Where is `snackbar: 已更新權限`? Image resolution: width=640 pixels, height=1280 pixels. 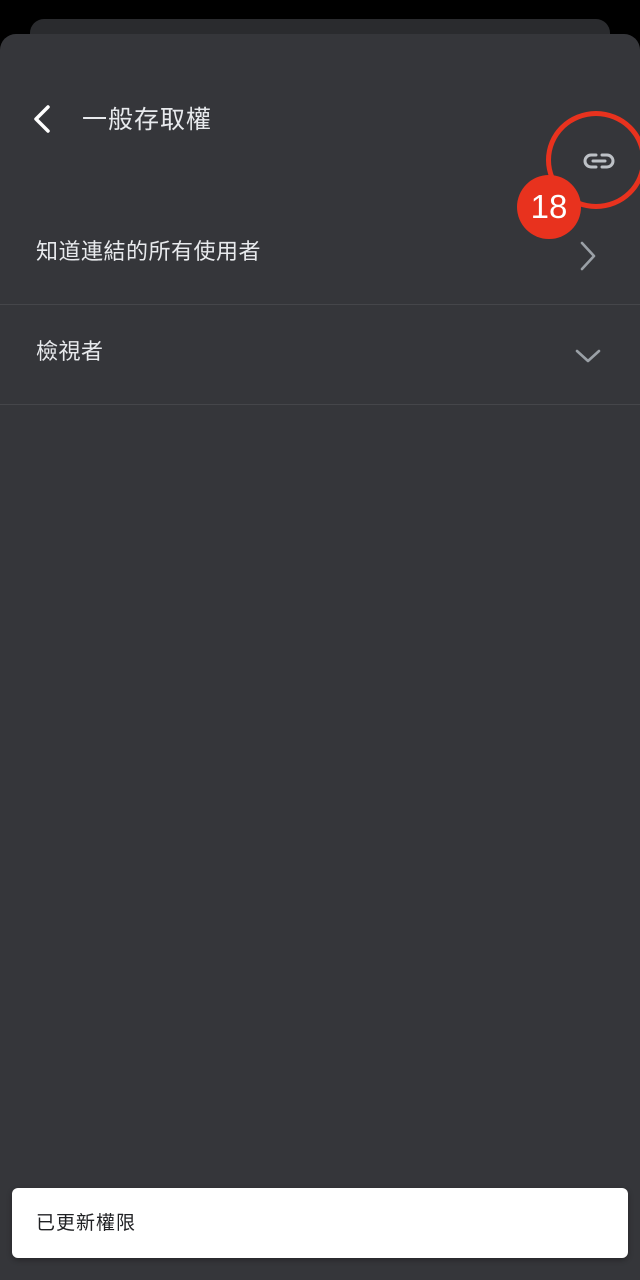
snackbar: 已更新權限 is located at coordinates (320, 1223).